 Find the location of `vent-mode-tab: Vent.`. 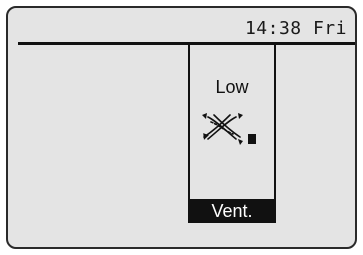

vent-mode-tab: Vent. is located at coordinates (232, 211).